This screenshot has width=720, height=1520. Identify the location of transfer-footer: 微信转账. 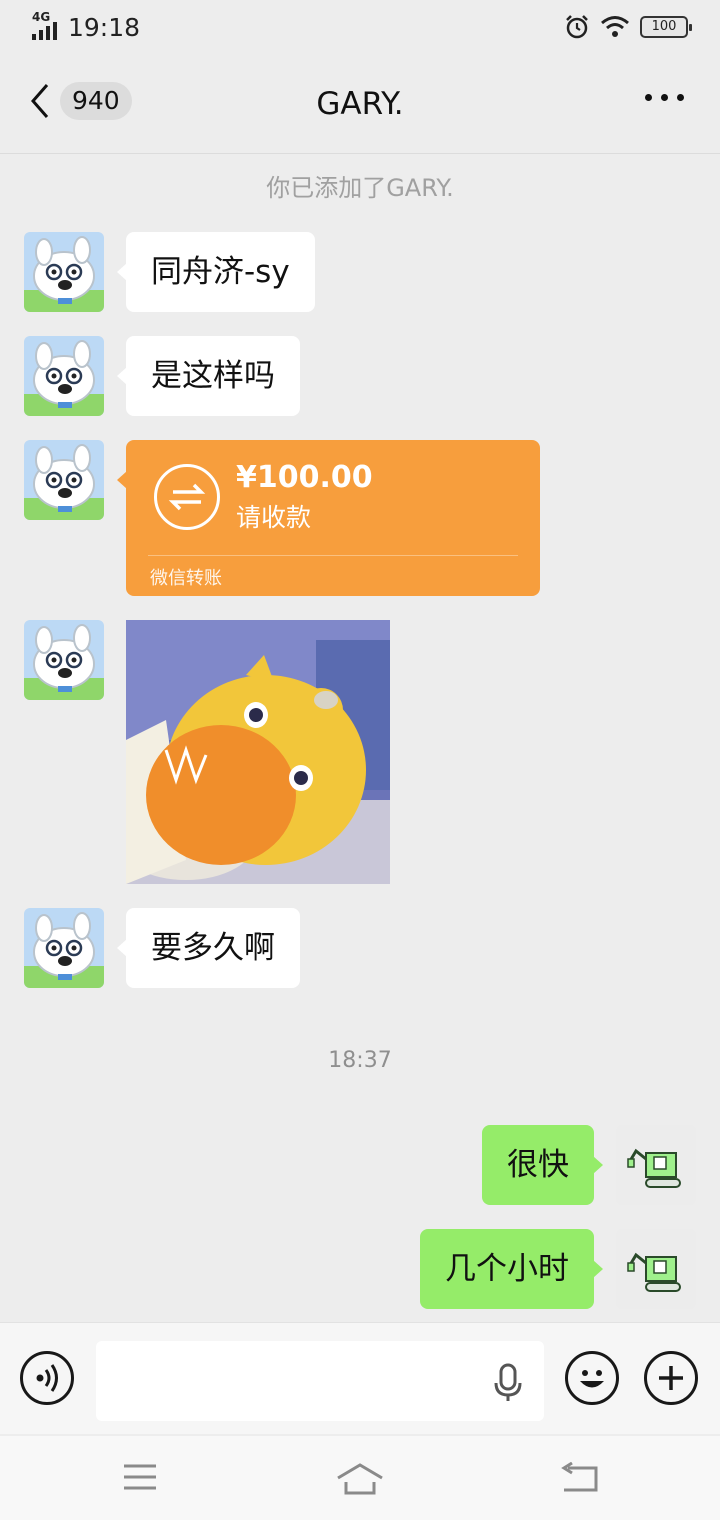
(186, 578).